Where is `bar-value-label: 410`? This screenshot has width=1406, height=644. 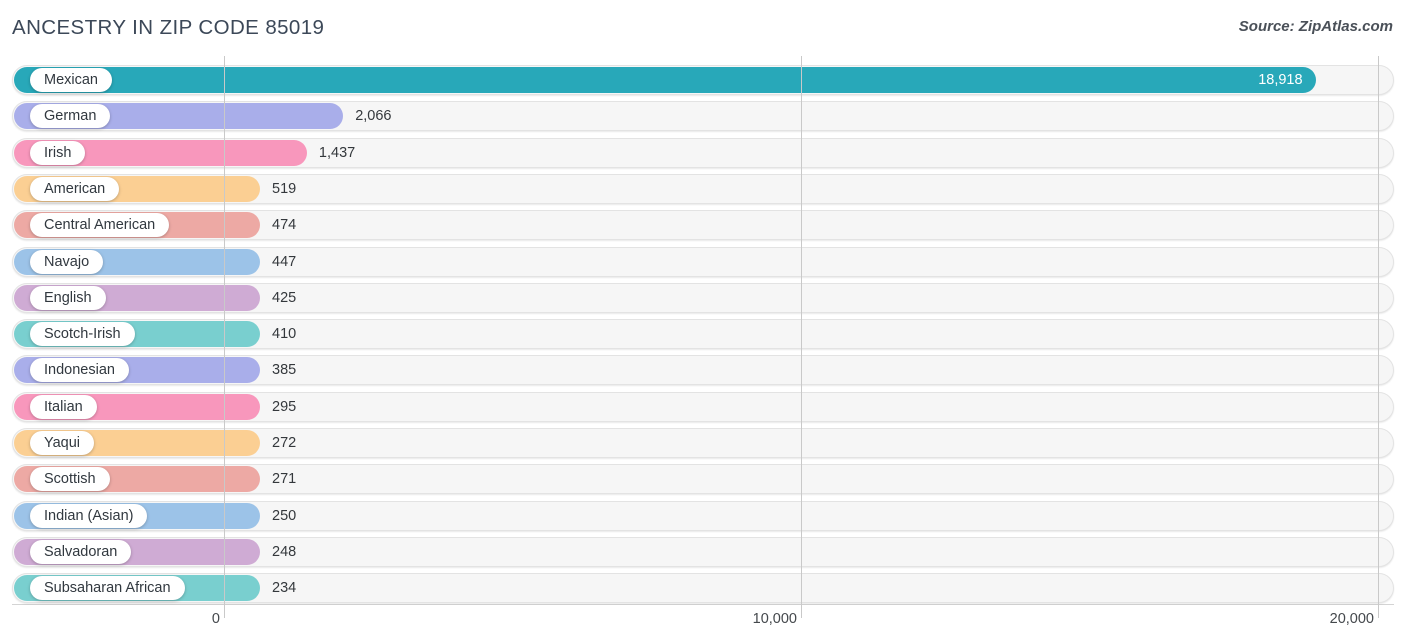 bar-value-label: 410 is located at coordinates (284, 334).